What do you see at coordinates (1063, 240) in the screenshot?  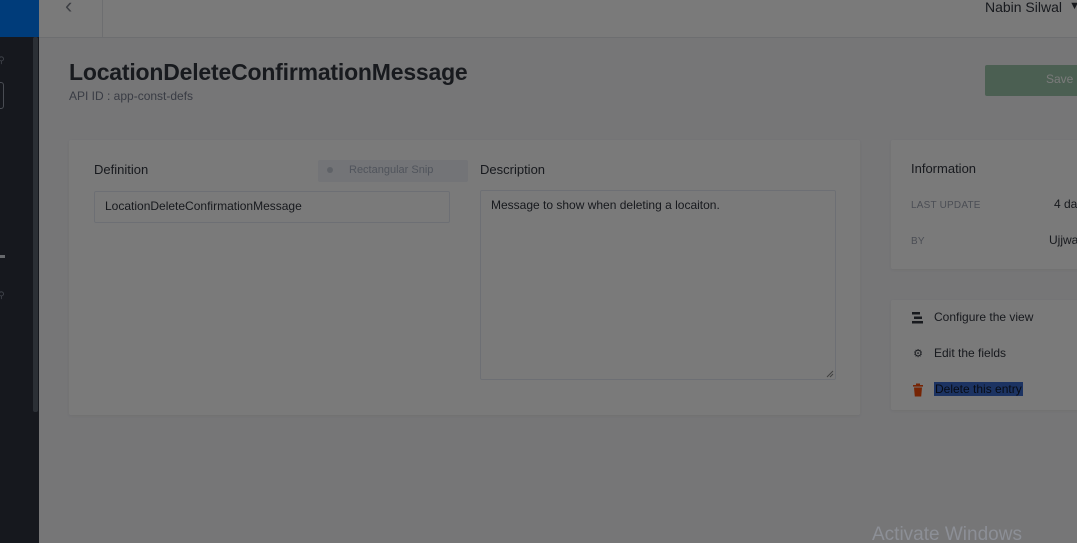 I see `by-value: Ujjwa` at bounding box center [1063, 240].